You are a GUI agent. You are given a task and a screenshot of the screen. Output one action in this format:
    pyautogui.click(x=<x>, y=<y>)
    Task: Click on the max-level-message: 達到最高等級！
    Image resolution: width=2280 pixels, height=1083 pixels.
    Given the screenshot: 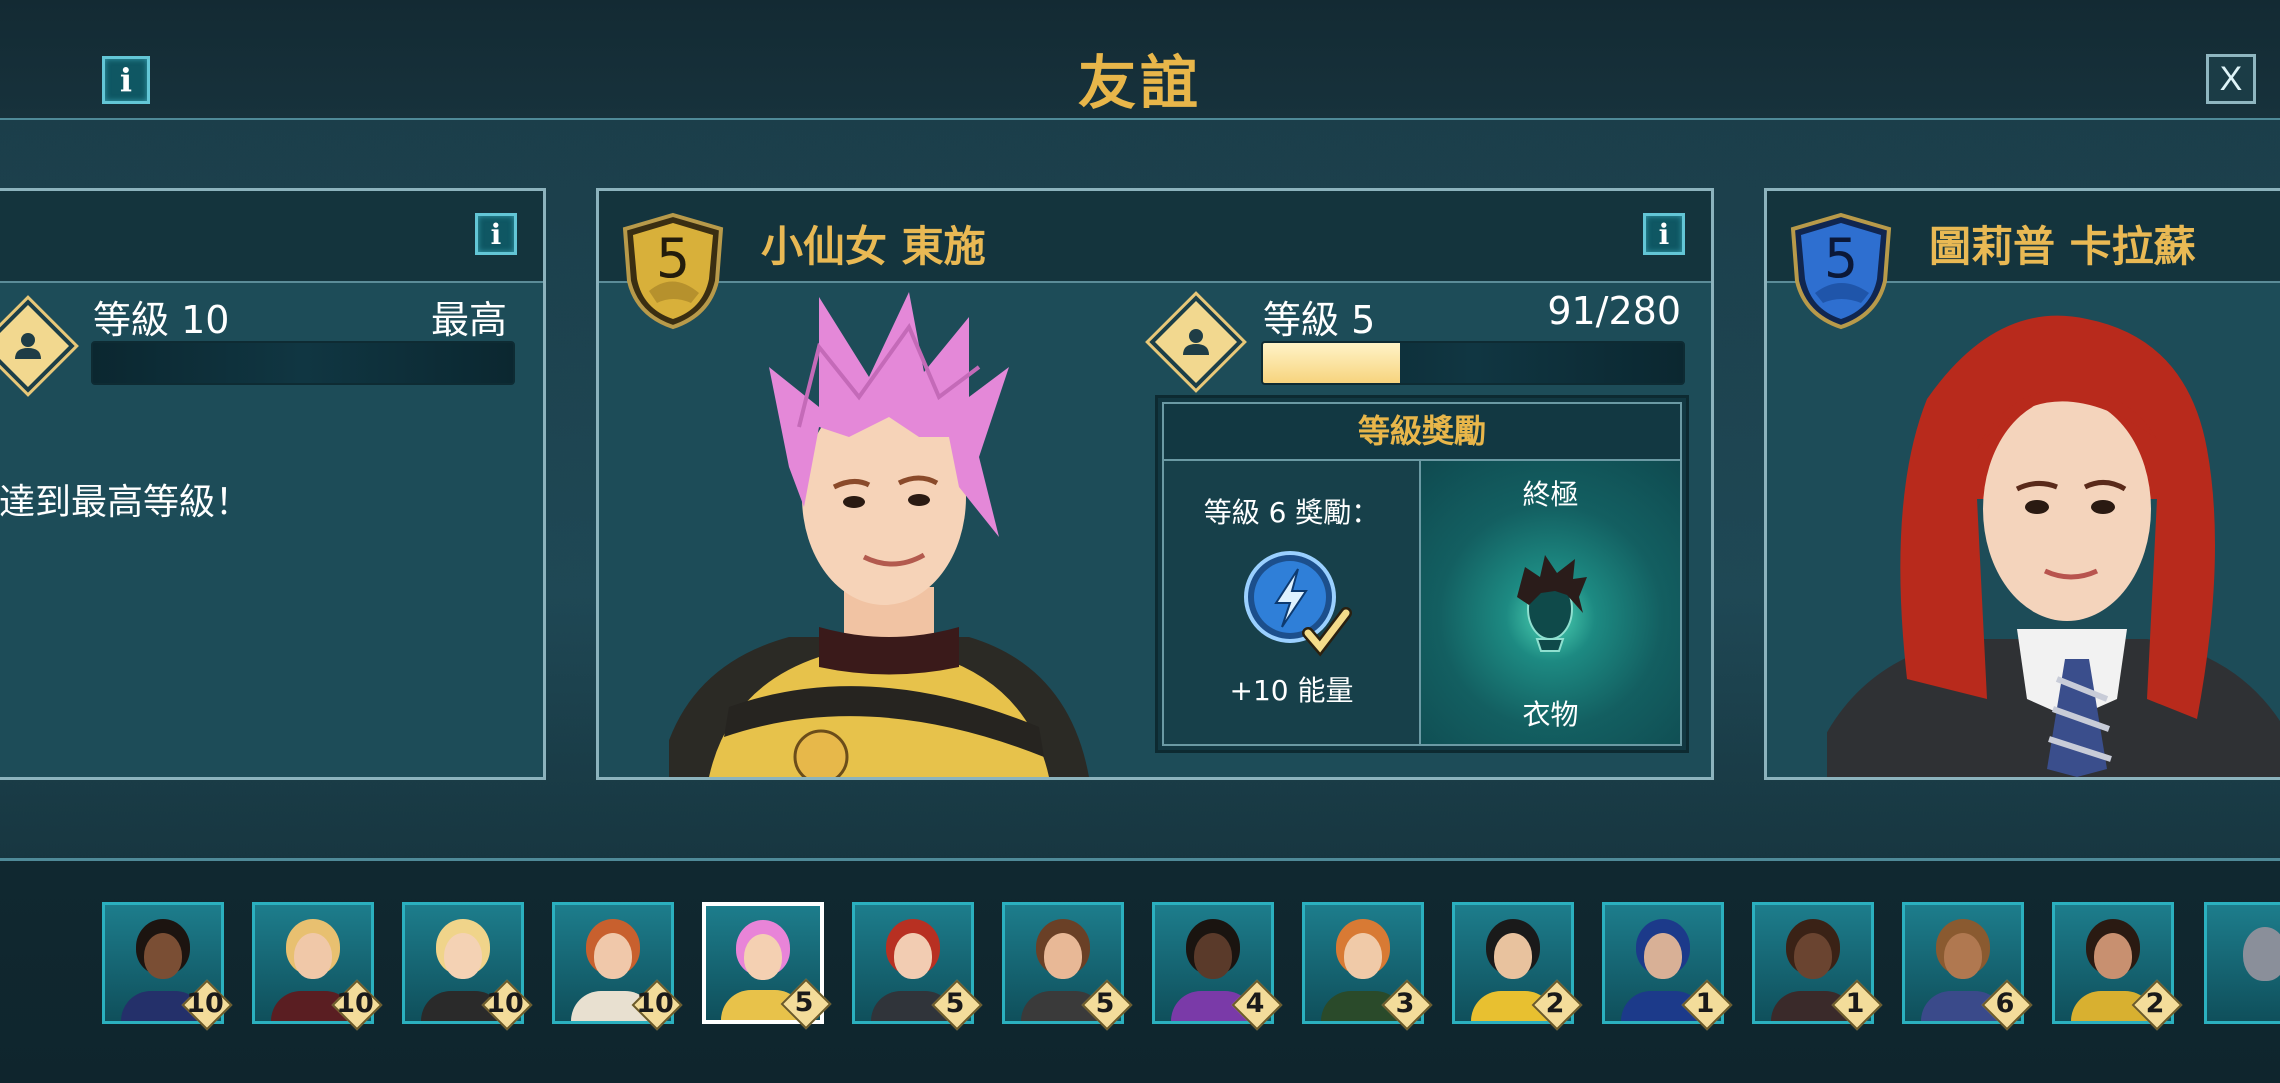 What is the action you would take?
    pyautogui.click(x=126, y=502)
    